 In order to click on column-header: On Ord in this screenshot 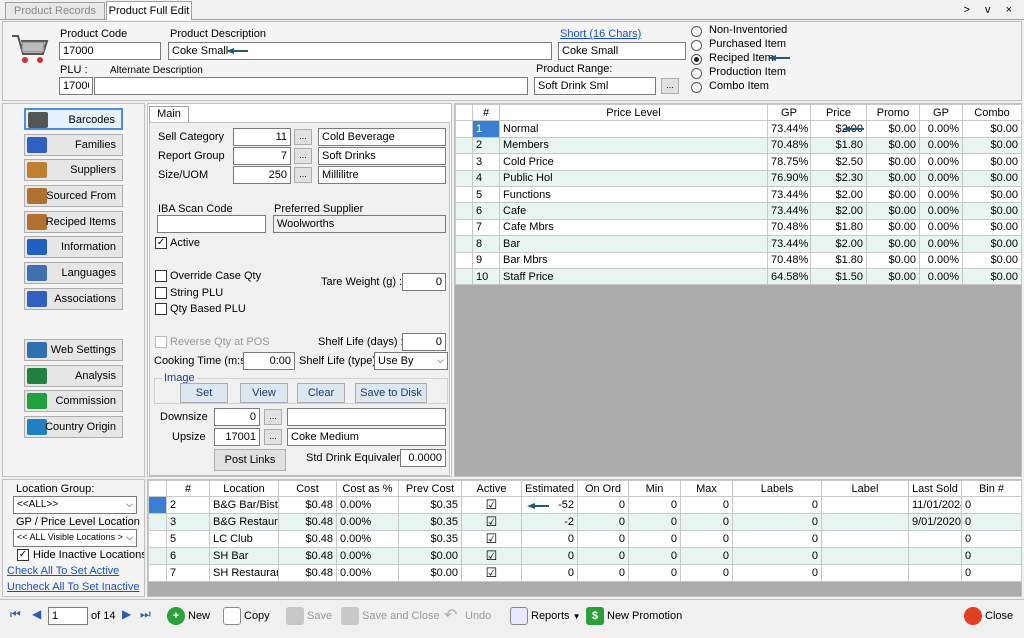, I will do `click(603, 488)`.